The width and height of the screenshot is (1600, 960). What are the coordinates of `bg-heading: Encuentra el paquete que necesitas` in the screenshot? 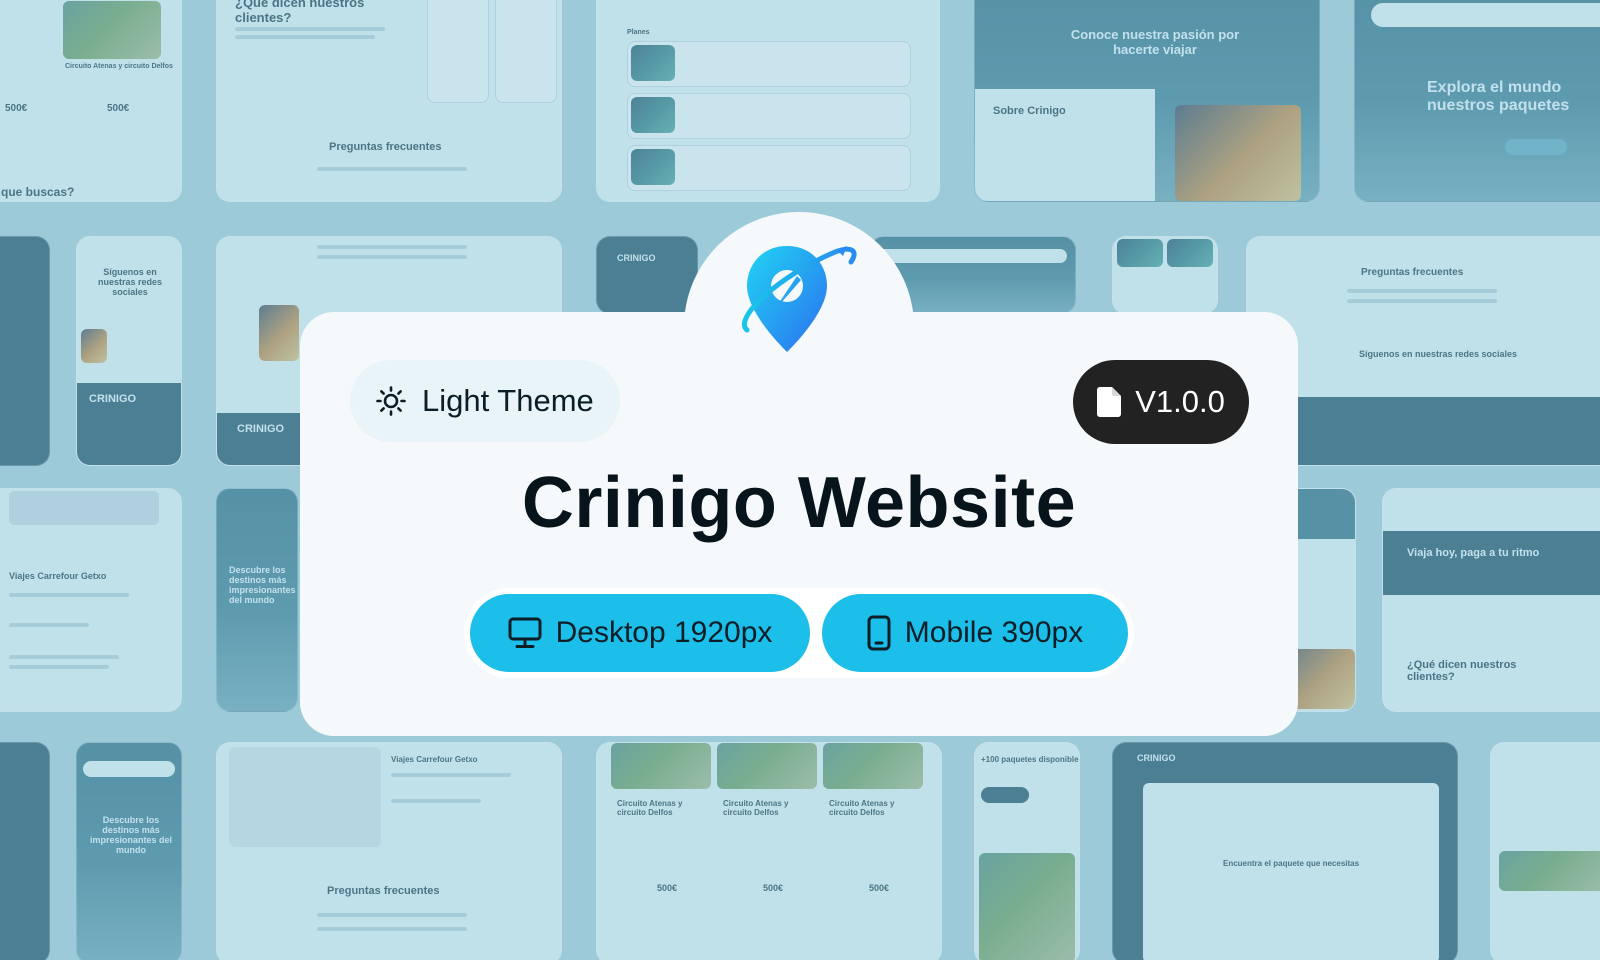 It's located at (1291, 863).